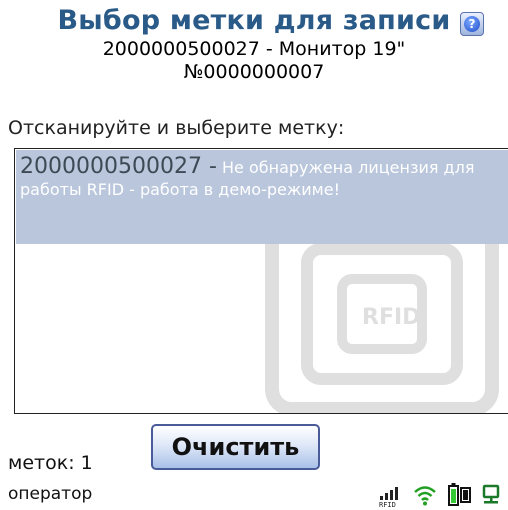  Describe the element at coordinates (118, 166) in the screenshot. I see `tag-code: 2000000500027 -` at that location.